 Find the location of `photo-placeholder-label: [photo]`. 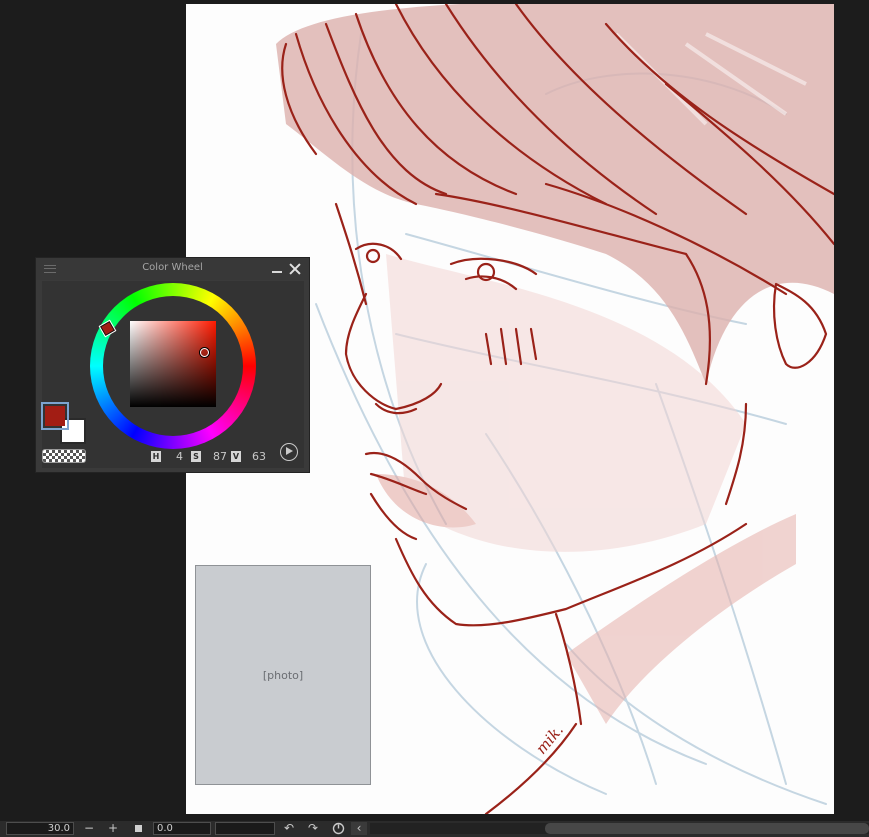

photo-placeholder-label: [photo] is located at coordinates (283, 675).